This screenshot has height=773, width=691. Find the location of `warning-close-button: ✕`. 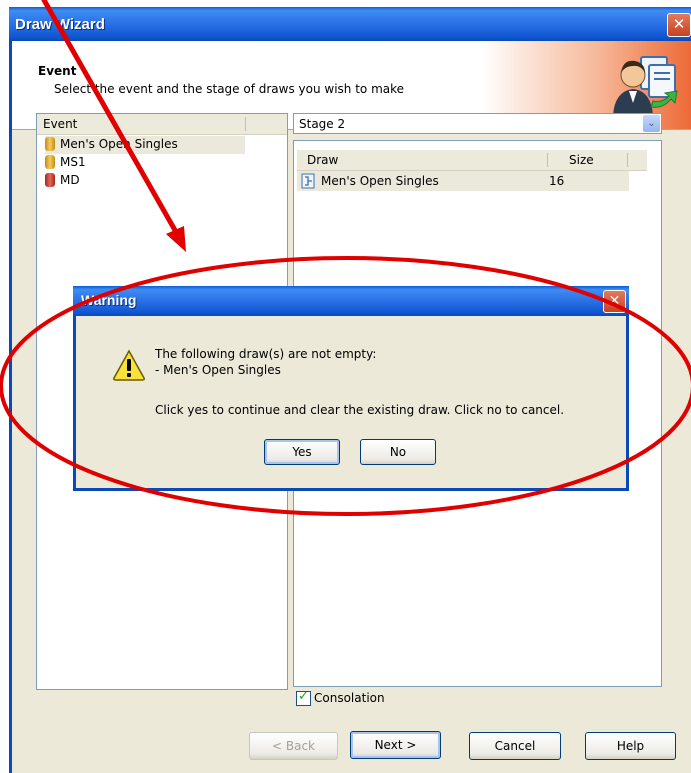

warning-close-button: ✕ is located at coordinates (614, 301).